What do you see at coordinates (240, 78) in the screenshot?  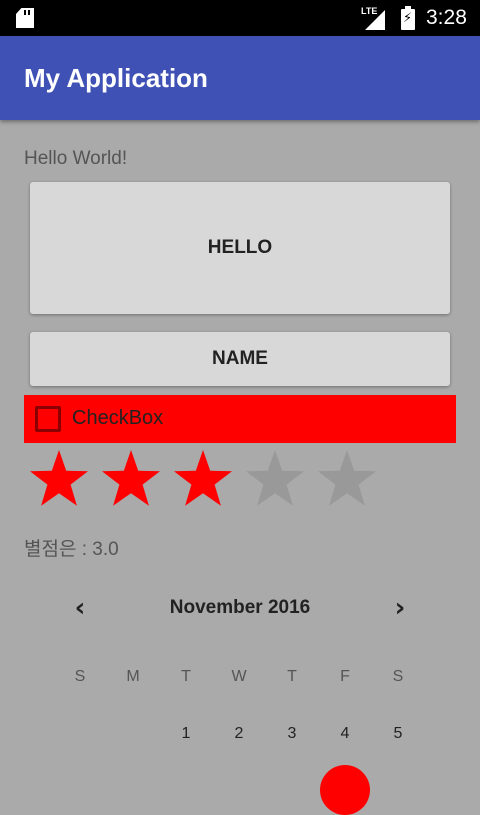 I see `app-bar: My Application` at bounding box center [240, 78].